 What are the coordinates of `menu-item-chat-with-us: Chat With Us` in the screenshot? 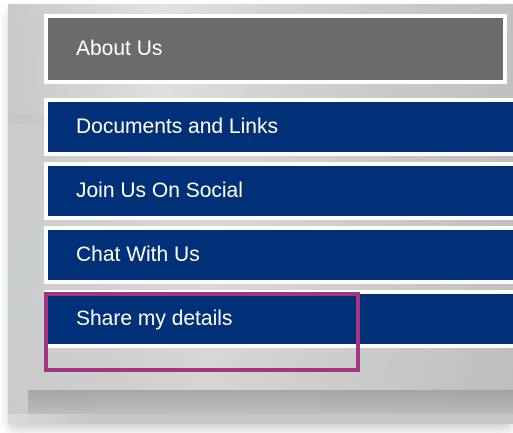 It's located at (278, 255).